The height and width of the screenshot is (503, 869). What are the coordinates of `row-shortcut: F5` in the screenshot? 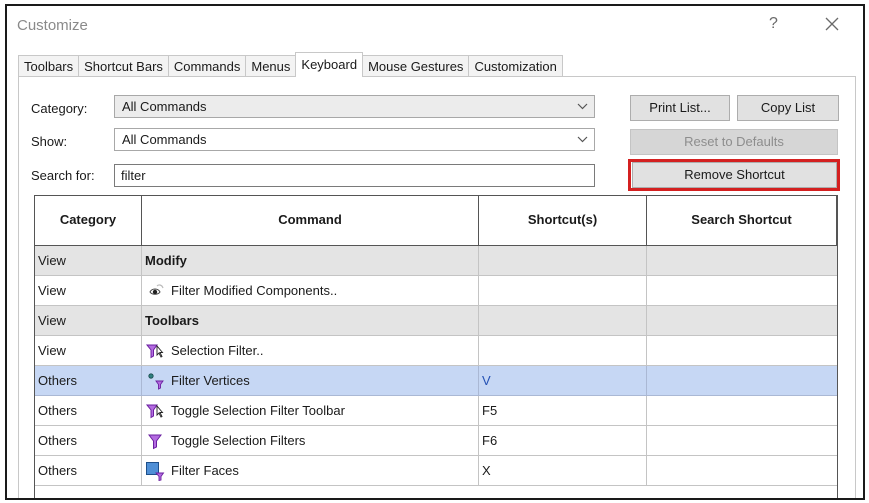 It's located at (563, 411).